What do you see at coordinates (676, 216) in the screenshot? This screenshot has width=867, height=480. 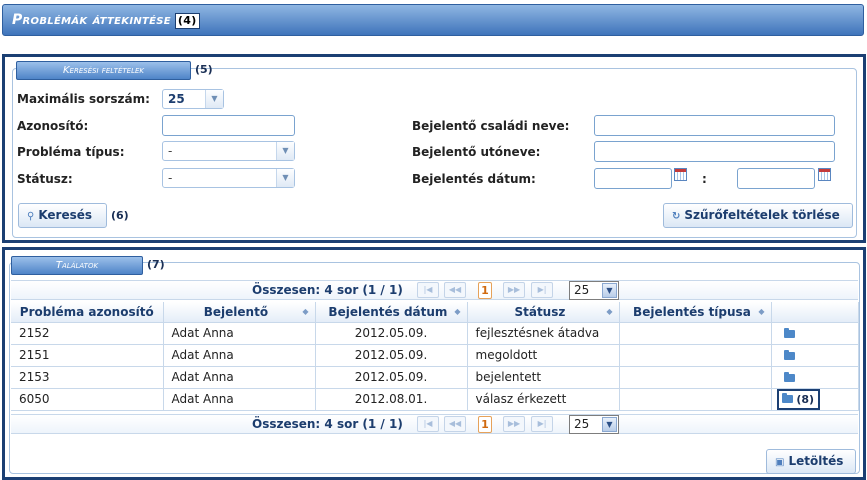 I see `refresh-icon: ↻` at bounding box center [676, 216].